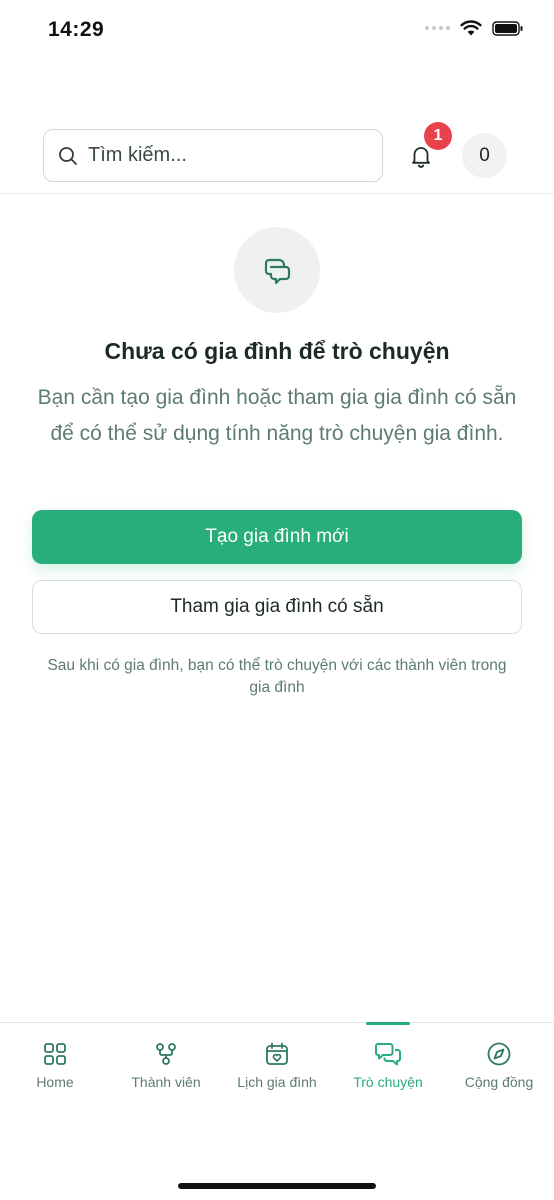 This screenshot has height=1200, width=554. What do you see at coordinates (277, 1082) in the screenshot?
I see `tab-label: Lịch gia đình` at bounding box center [277, 1082].